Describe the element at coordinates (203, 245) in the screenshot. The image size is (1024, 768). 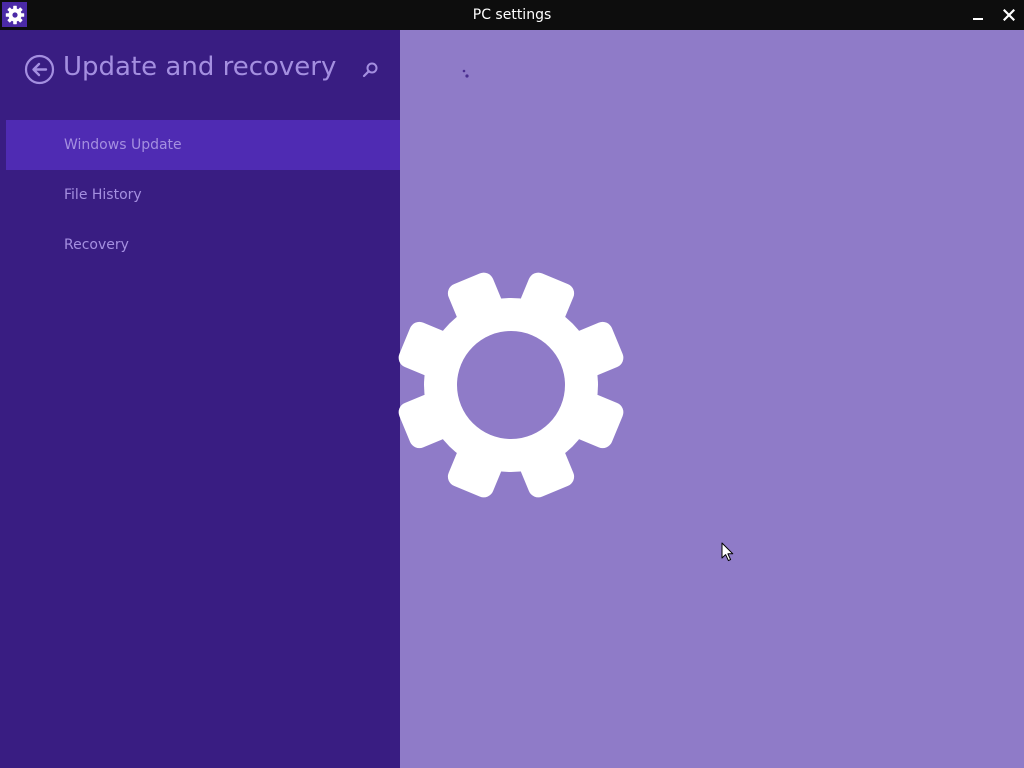
I see `nav-item-recovery: Recovery` at that location.